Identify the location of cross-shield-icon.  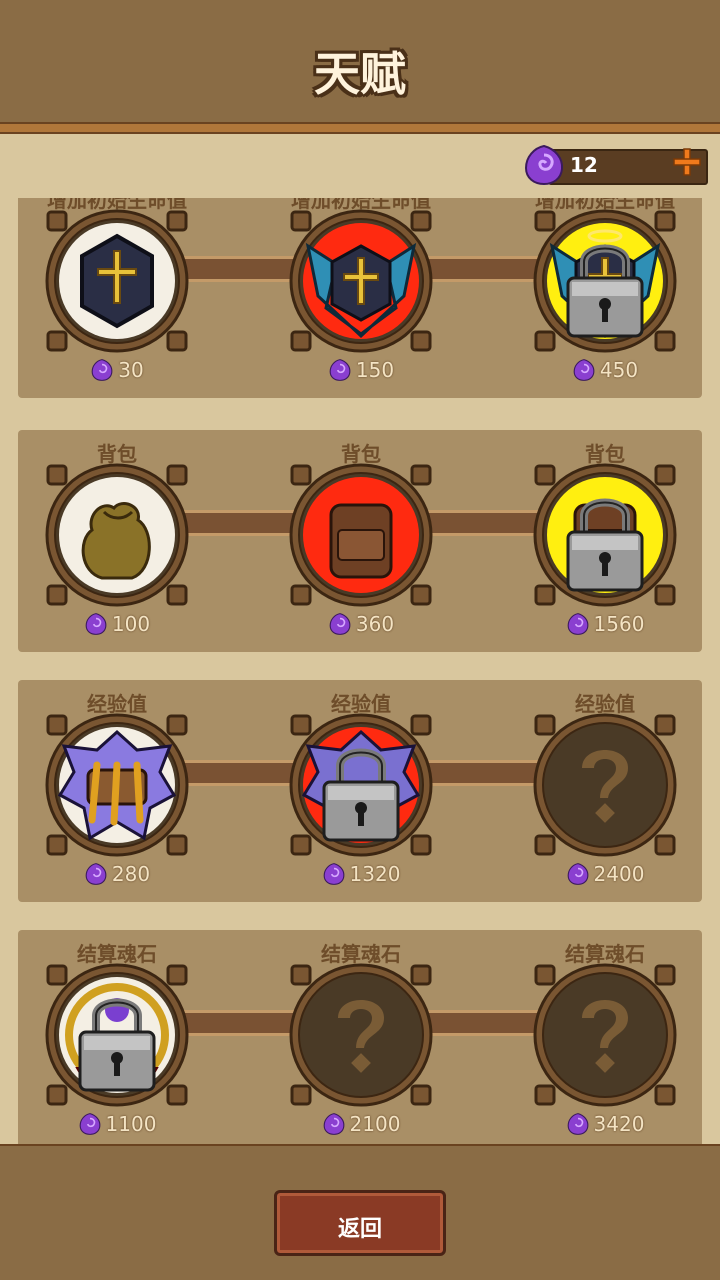
(117, 281).